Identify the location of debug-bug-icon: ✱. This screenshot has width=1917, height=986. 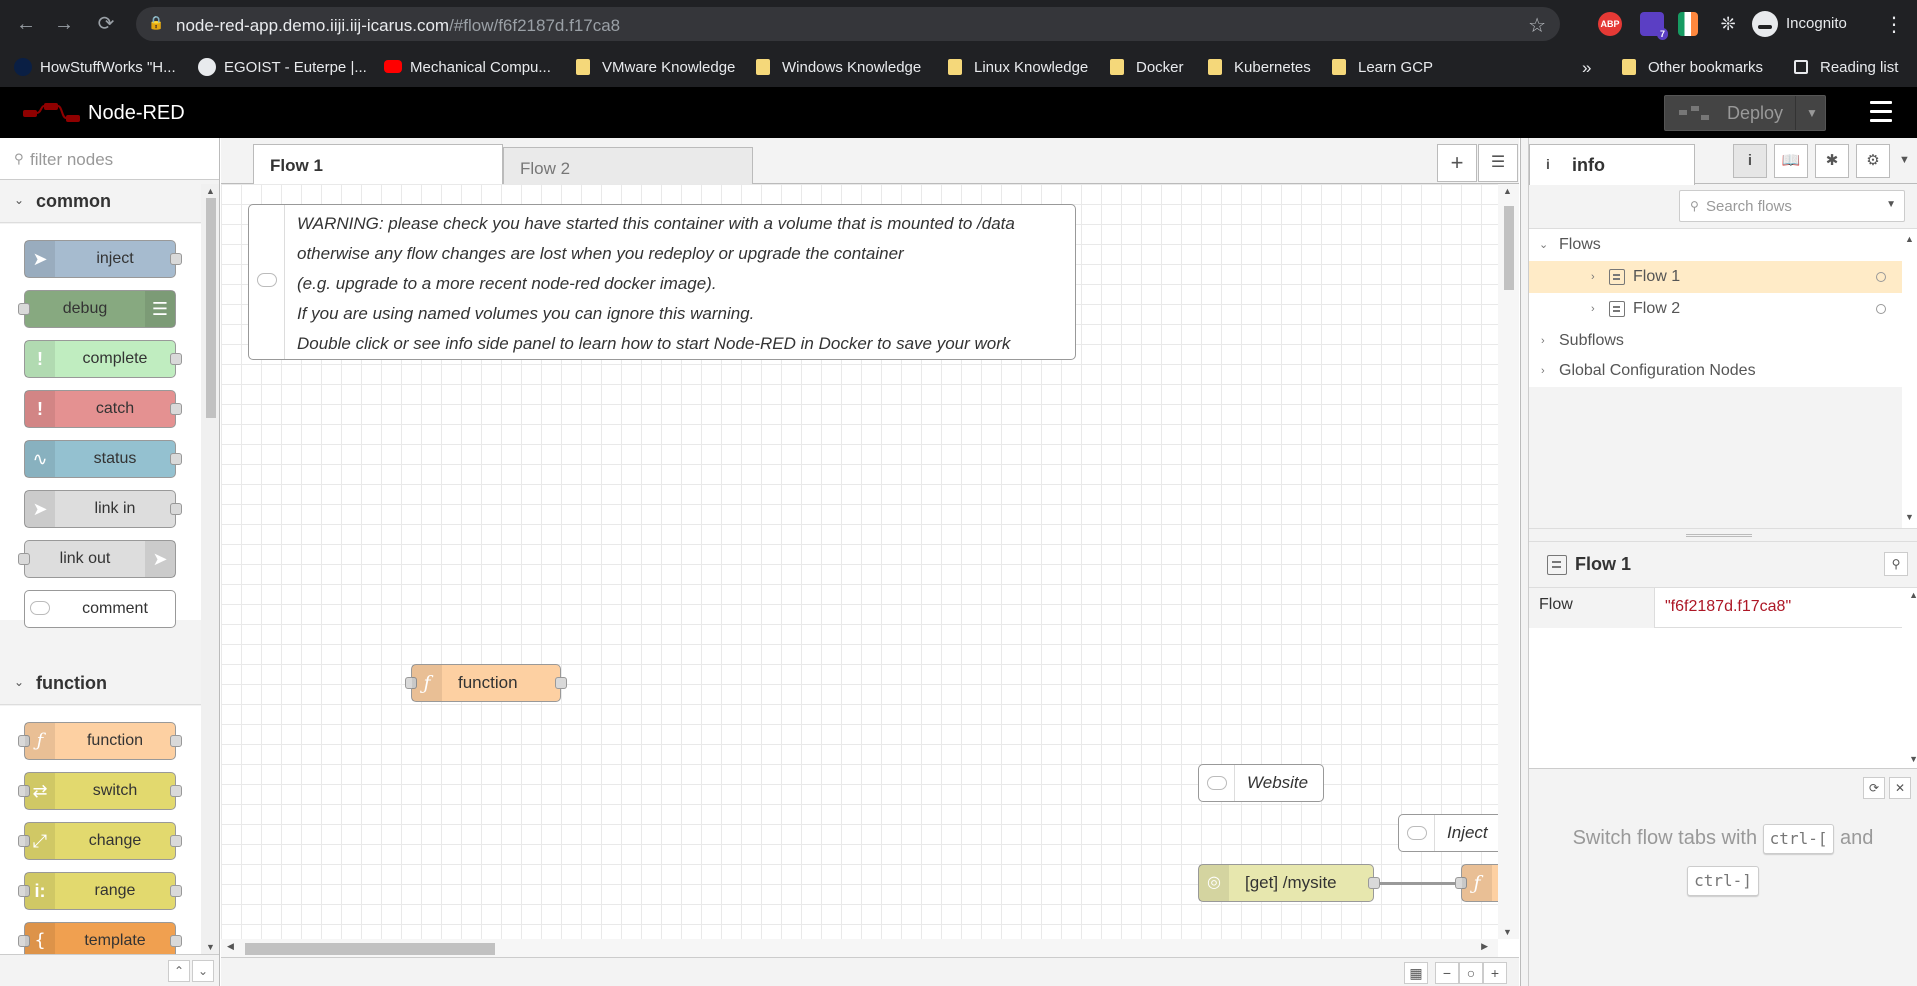
(1832, 161).